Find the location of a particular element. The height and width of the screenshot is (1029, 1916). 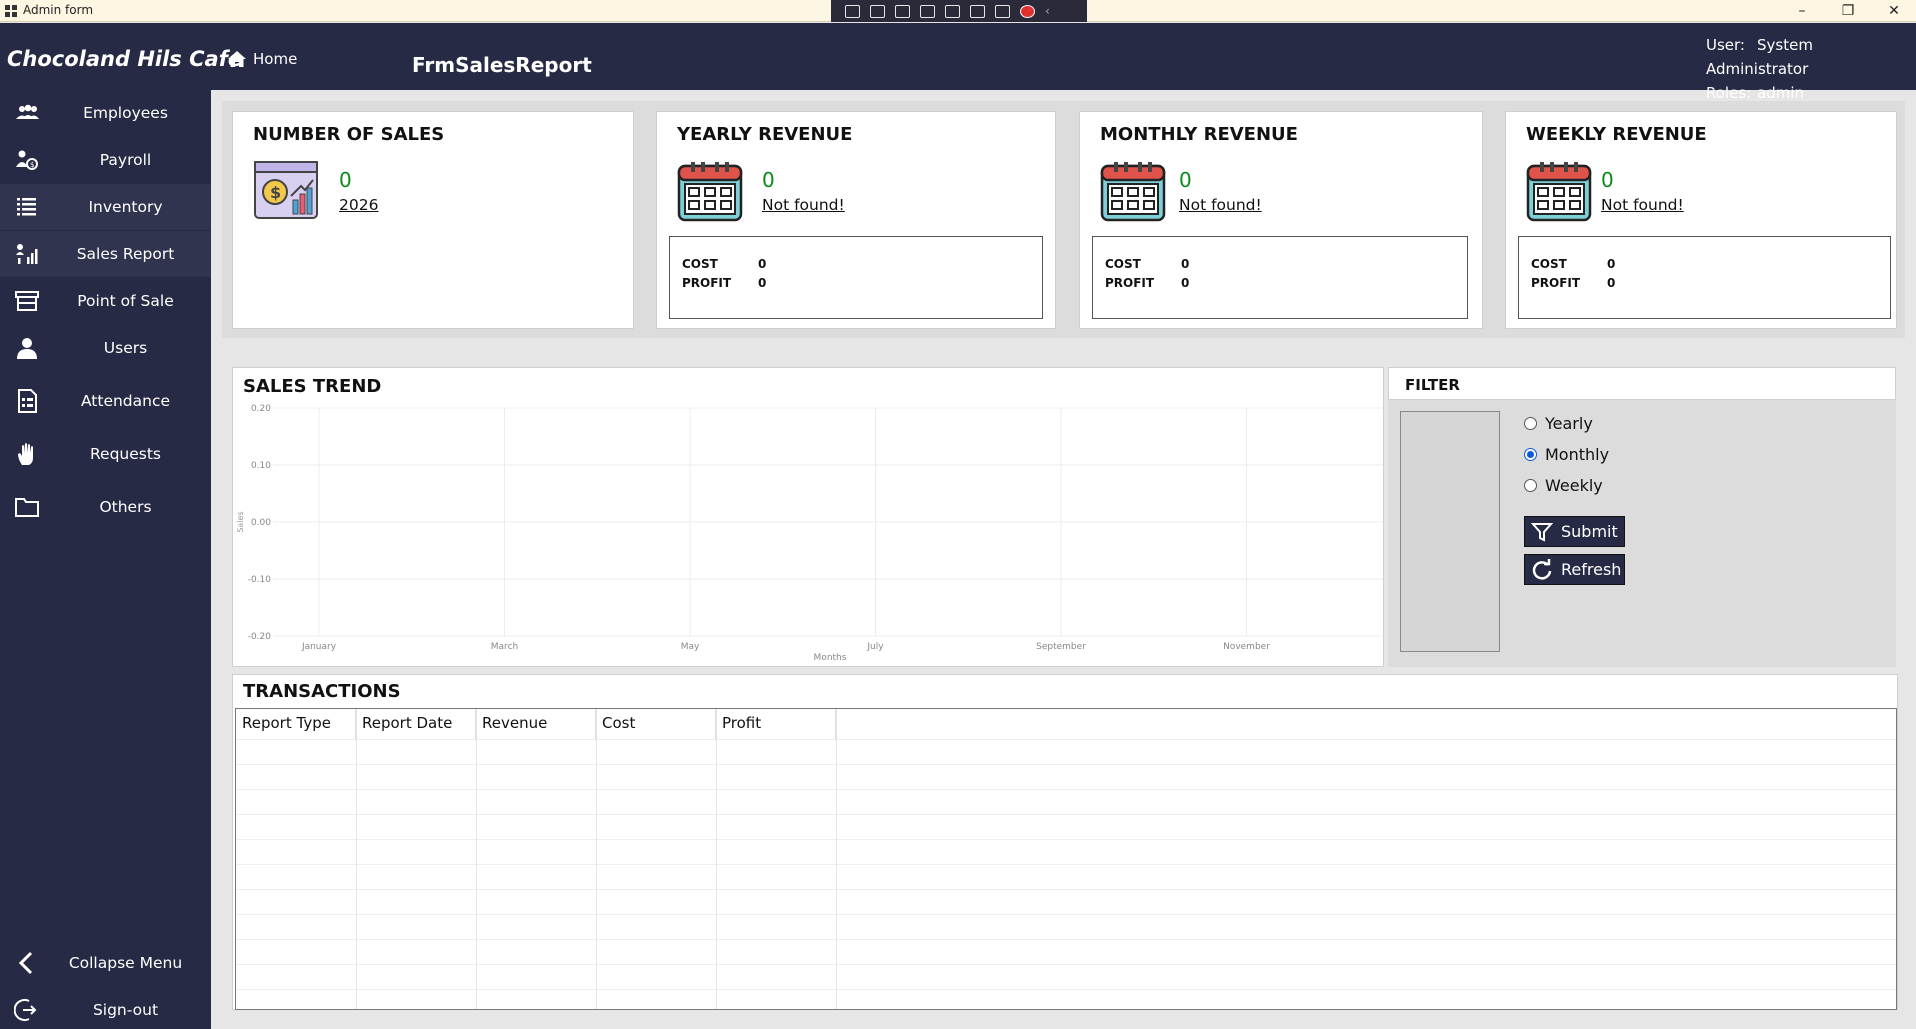

column-header: Report Date is located at coordinates (416, 724).